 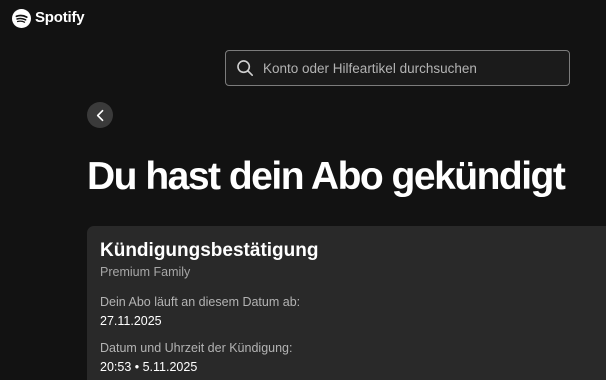 I want to click on search-icon, so click(x=245, y=68).